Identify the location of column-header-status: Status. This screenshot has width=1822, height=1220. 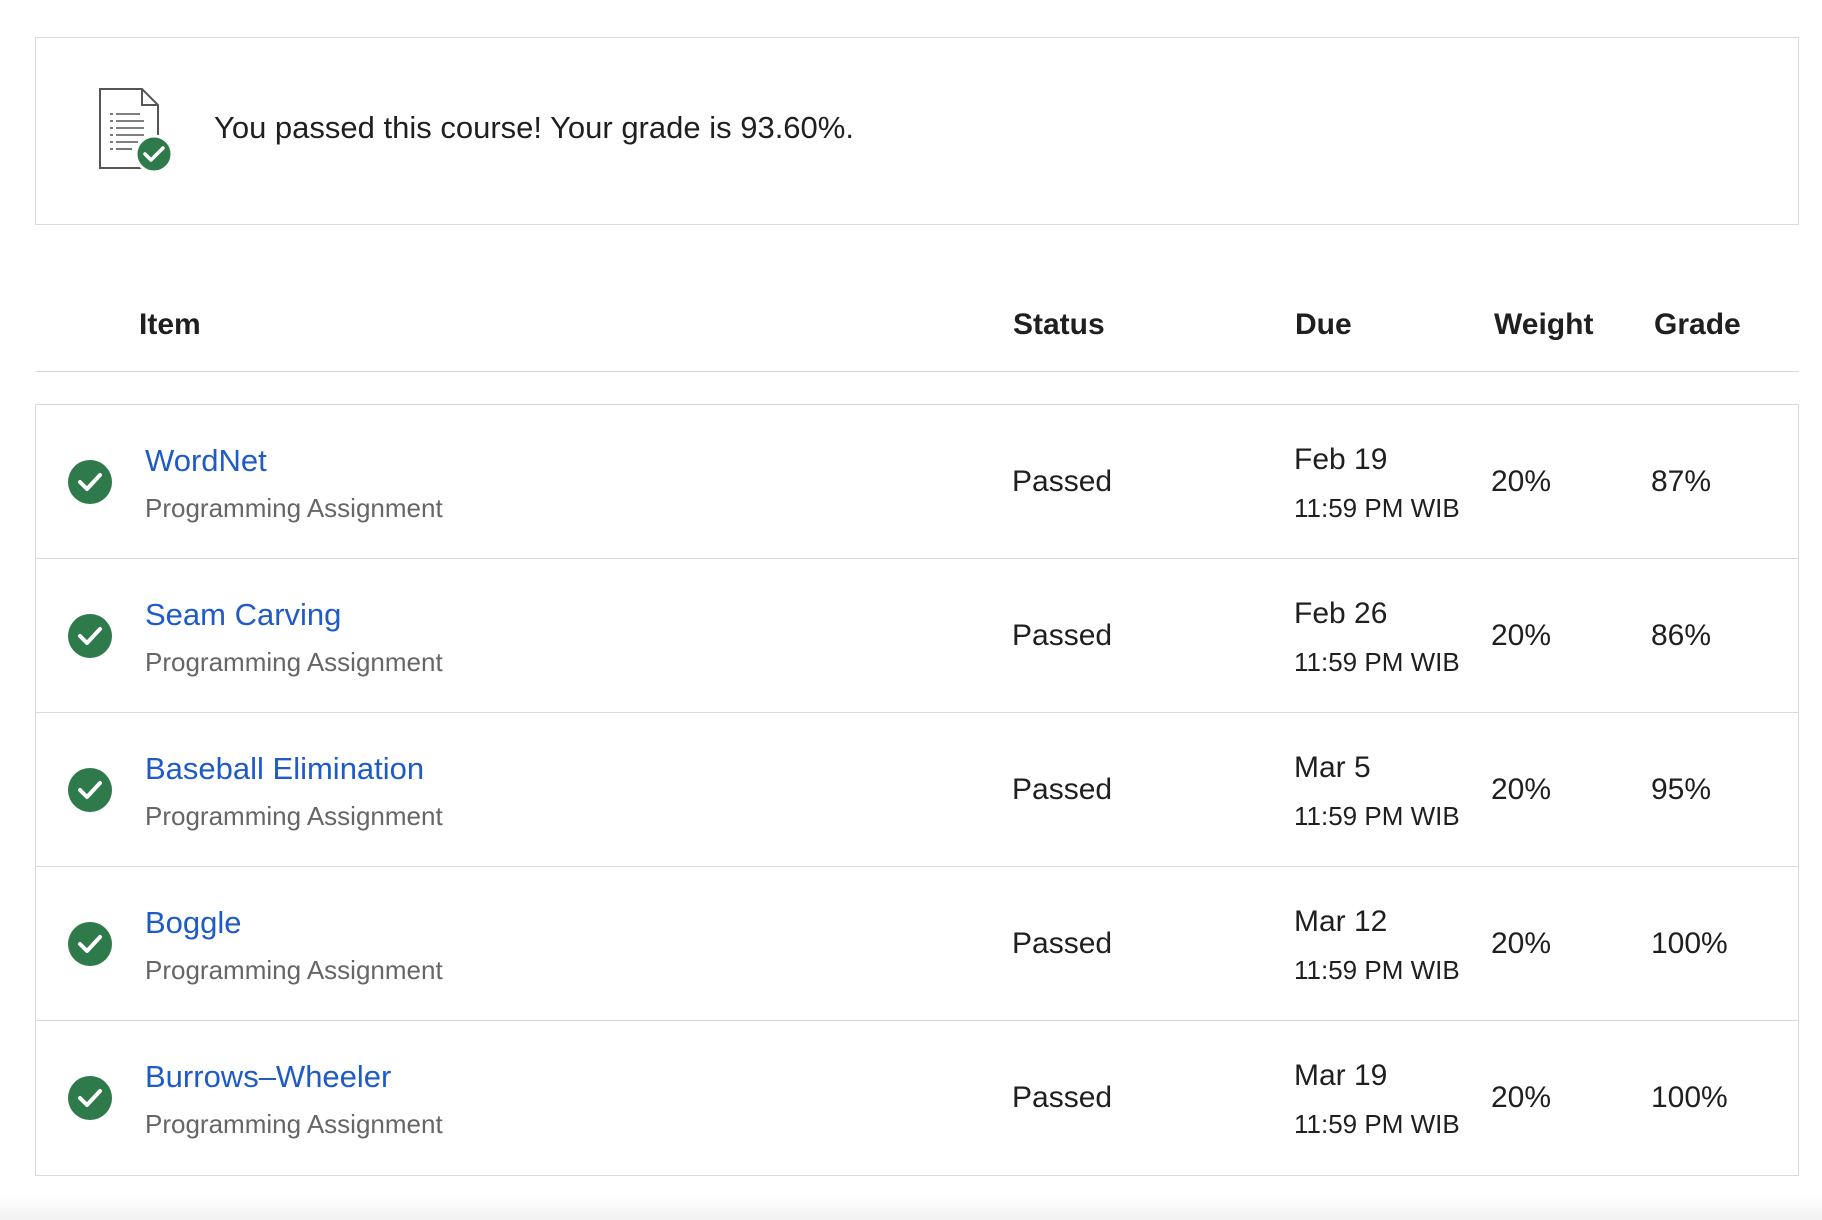
(1059, 324).